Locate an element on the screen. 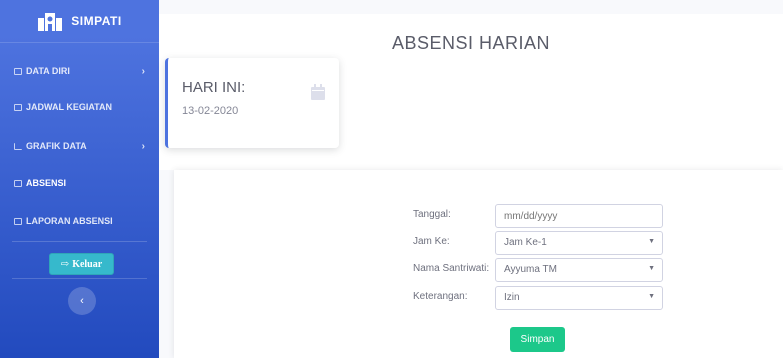 The width and height of the screenshot is (783, 358). chevron-left-icon: ‹ is located at coordinates (82, 301).